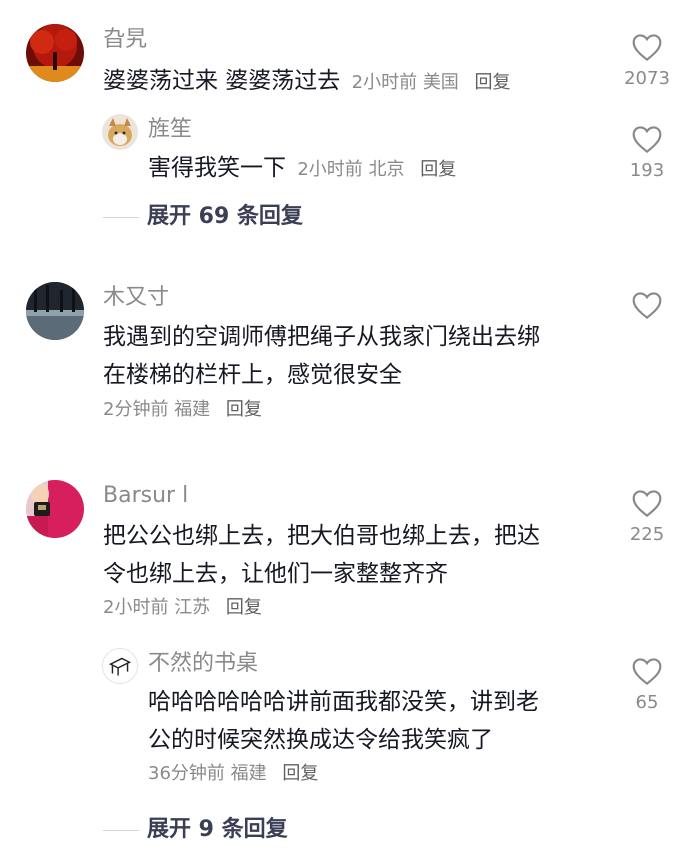 The height and width of the screenshot is (852, 690). I want to click on comment-location: 福建, so click(192, 409).